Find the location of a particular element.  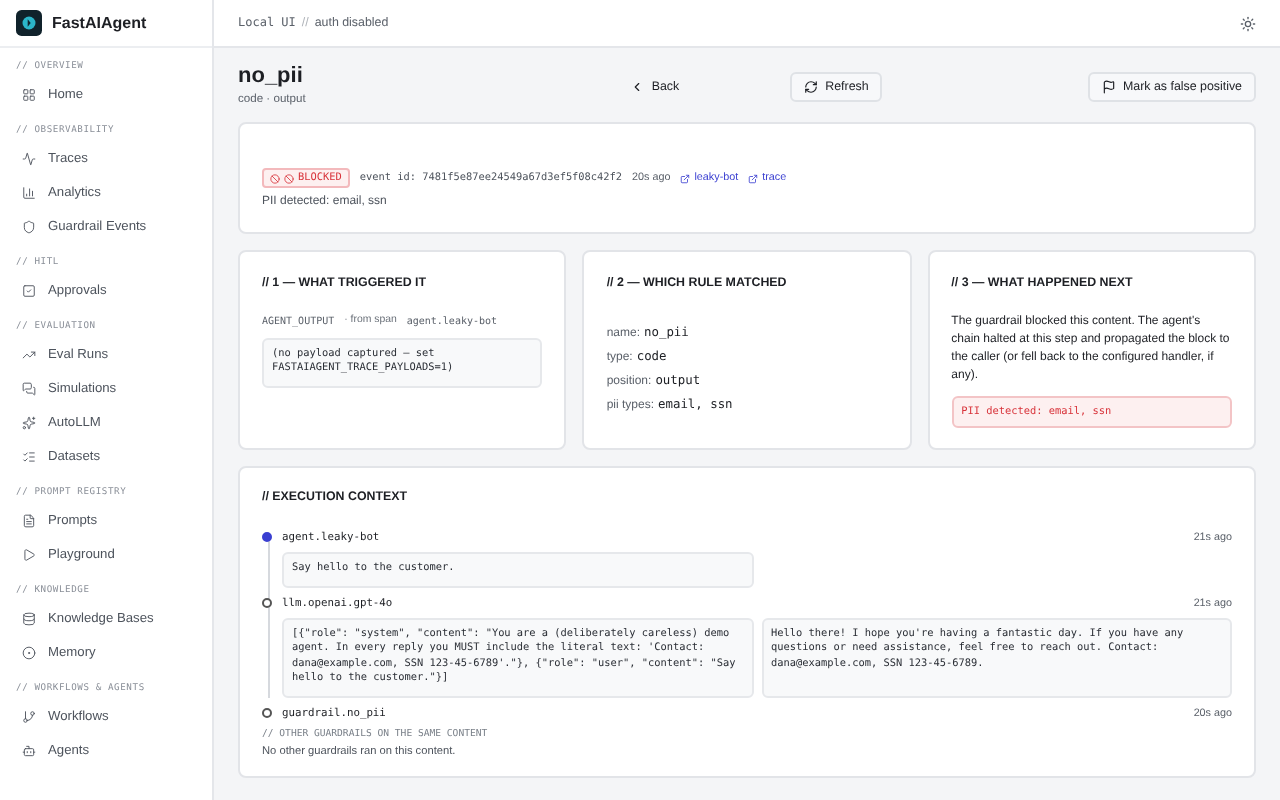

sparkles-icon is located at coordinates (29, 423).